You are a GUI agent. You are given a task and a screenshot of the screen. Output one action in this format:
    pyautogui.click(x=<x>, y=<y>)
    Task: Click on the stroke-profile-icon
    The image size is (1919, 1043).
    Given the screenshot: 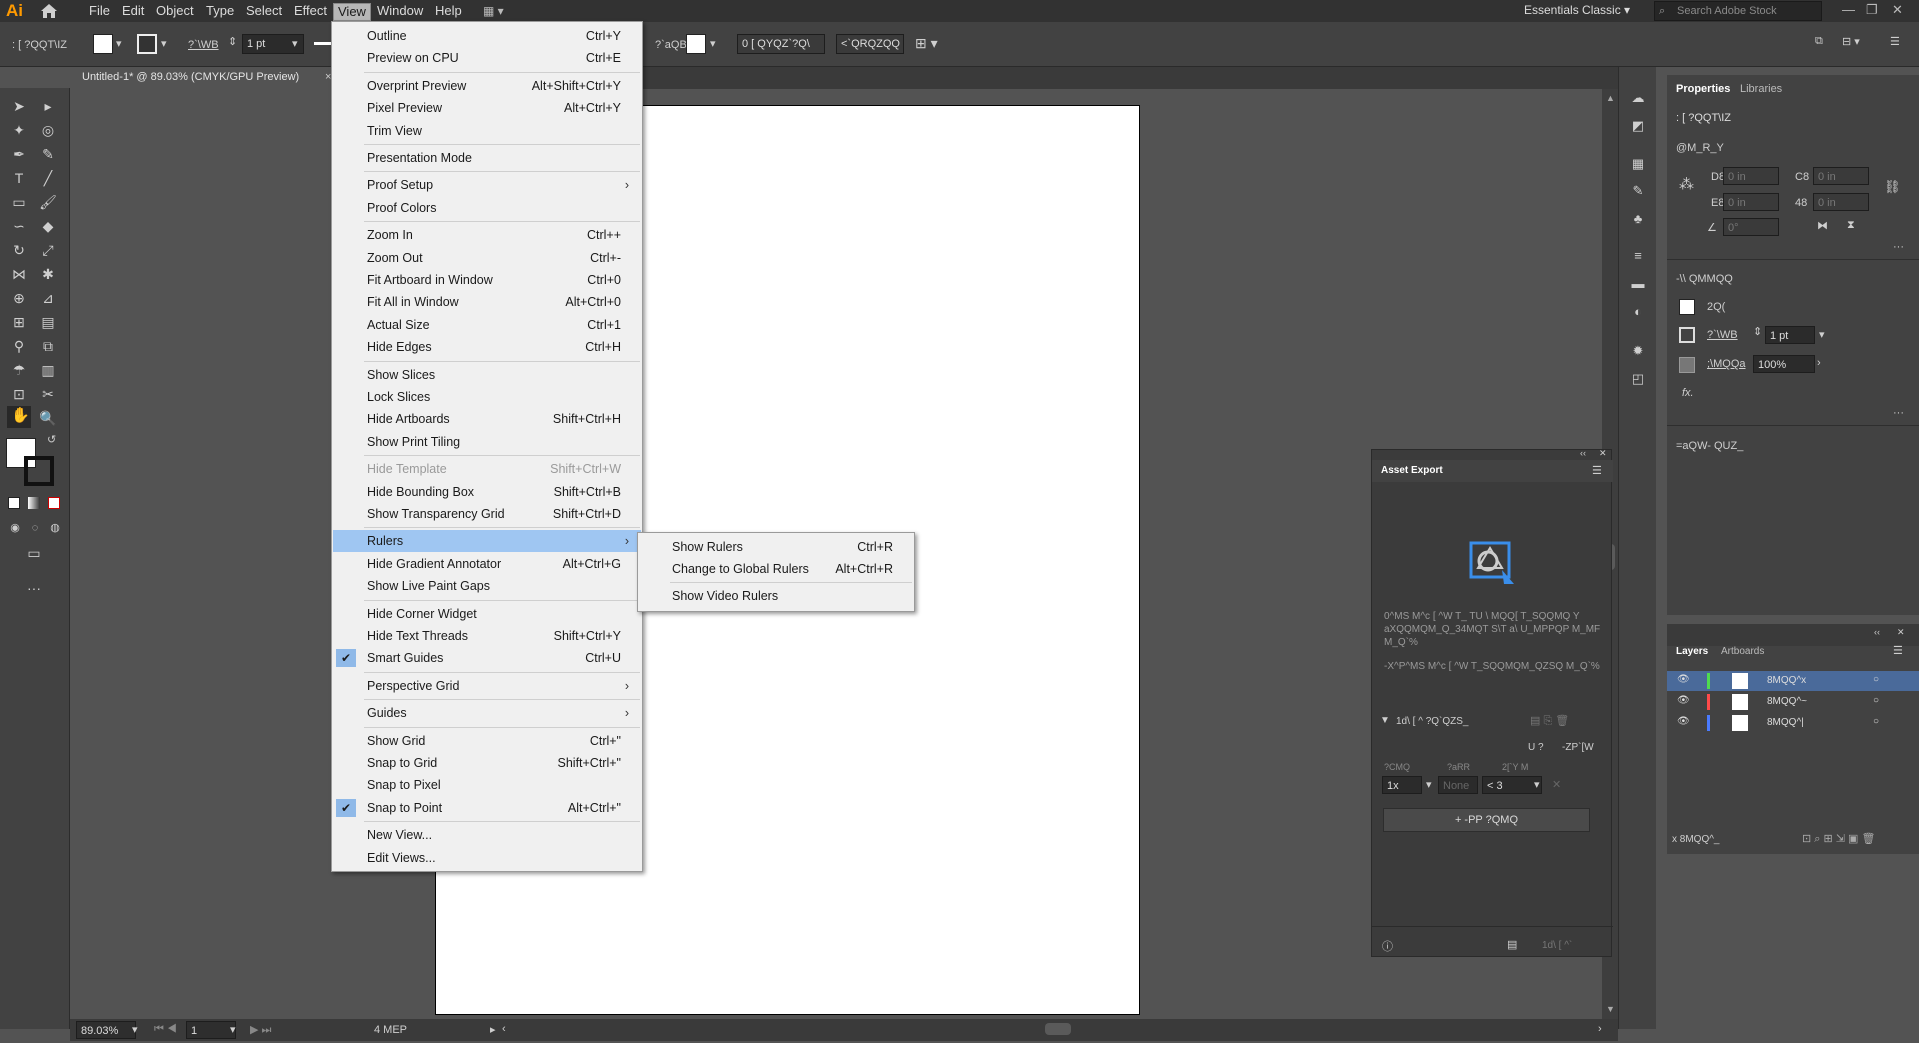 What is the action you would take?
    pyautogui.click(x=323, y=43)
    